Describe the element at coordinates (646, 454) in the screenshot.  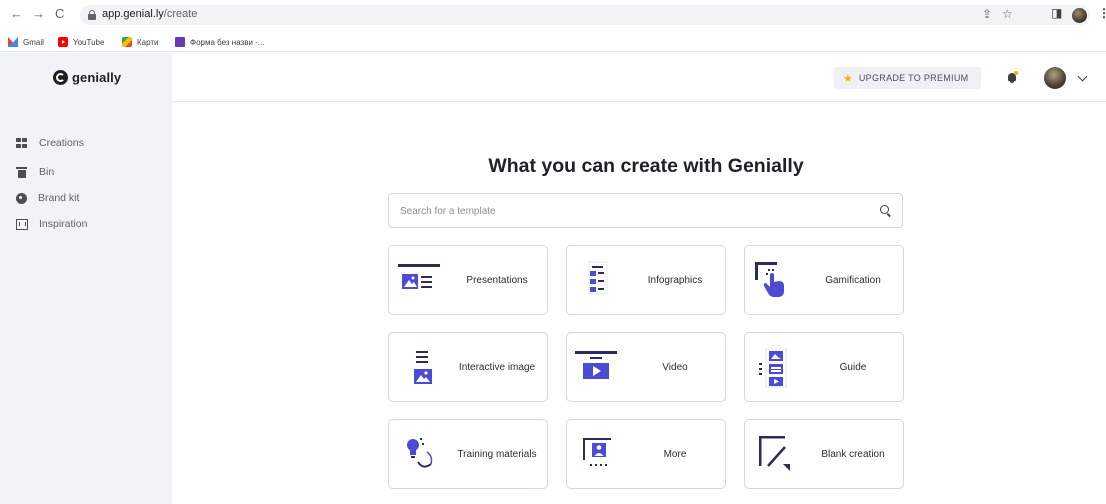
I see `card-more: More` at that location.